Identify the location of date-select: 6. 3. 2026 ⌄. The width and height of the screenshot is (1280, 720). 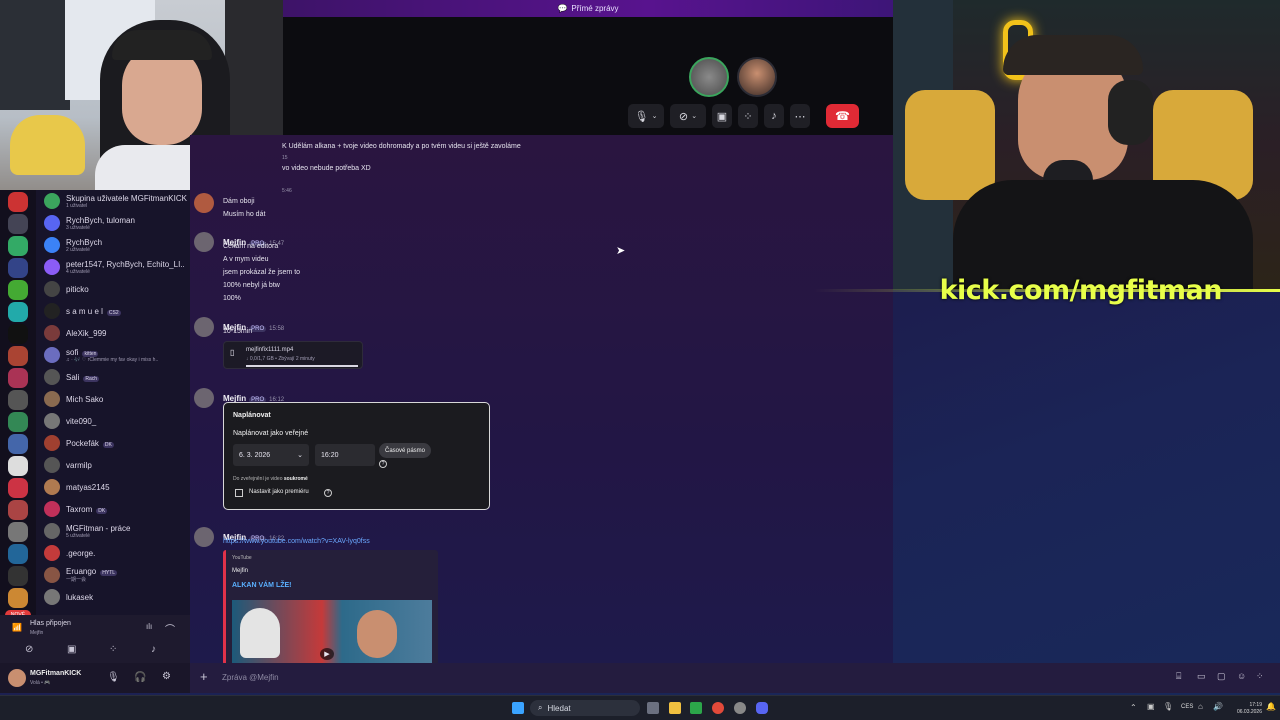
(271, 455).